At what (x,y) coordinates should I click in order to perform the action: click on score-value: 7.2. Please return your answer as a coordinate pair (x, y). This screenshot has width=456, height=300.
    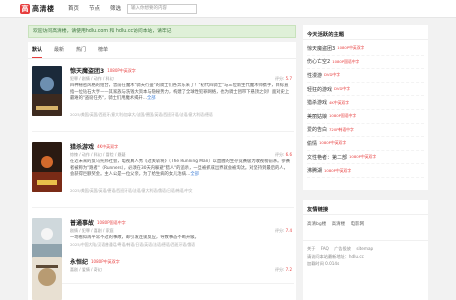
    Looking at the image, I should click on (288, 269).